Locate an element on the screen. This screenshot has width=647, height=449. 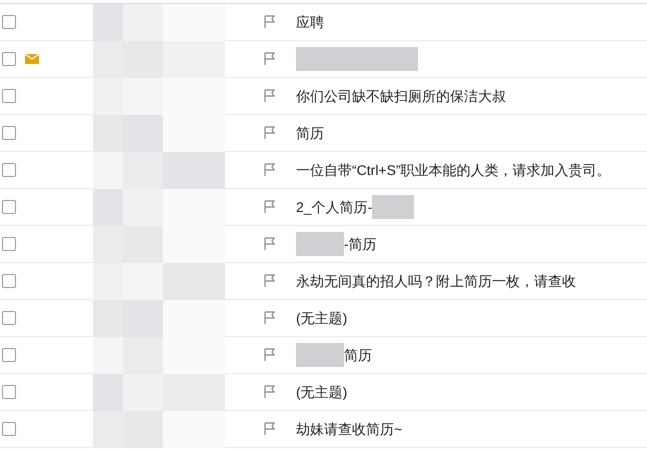
subject-text: -简历 is located at coordinates (360, 244).